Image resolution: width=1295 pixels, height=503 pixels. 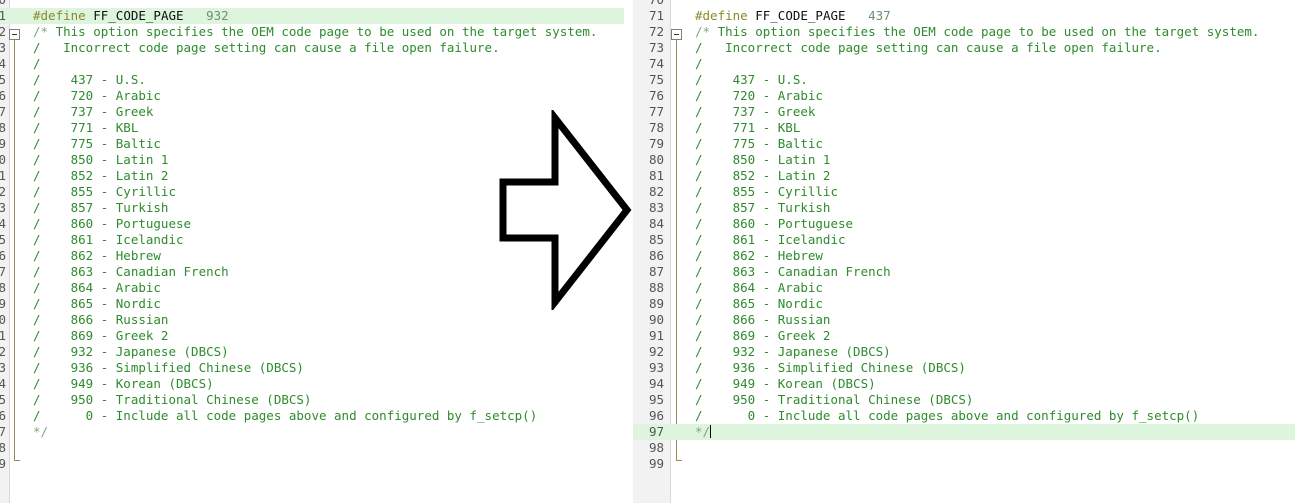 What do you see at coordinates (3, 207) in the screenshot?
I see `line-number: 83` at bounding box center [3, 207].